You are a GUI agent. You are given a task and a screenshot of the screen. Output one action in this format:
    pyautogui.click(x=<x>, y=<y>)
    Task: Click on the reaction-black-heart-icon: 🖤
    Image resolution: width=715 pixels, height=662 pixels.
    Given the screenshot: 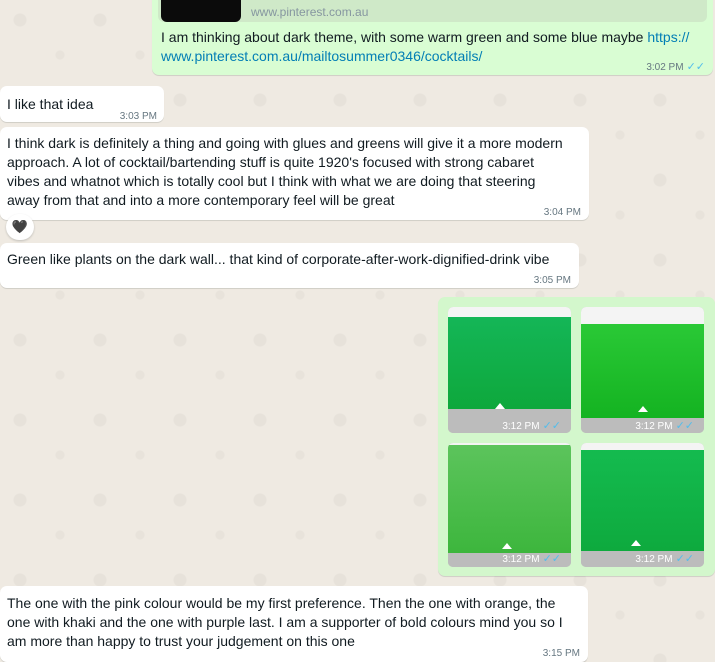 What is the action you would take?
    pyautogui.click(x=20, y=227)
    